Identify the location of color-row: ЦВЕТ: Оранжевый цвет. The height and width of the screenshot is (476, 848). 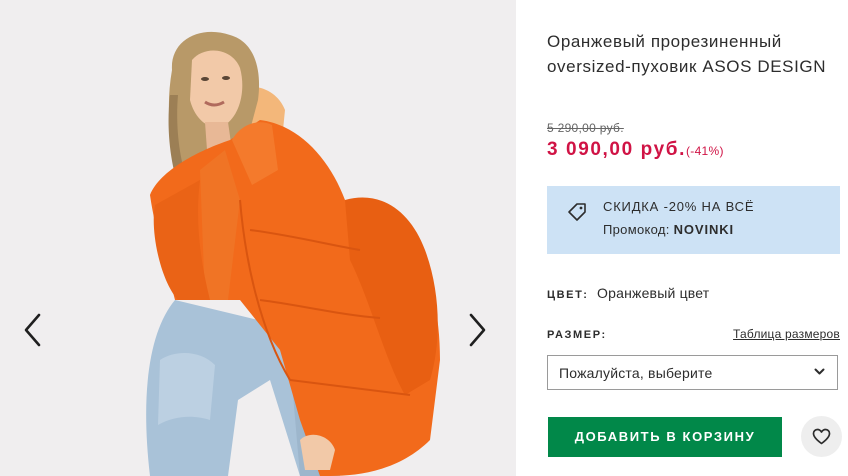
(628, 294).